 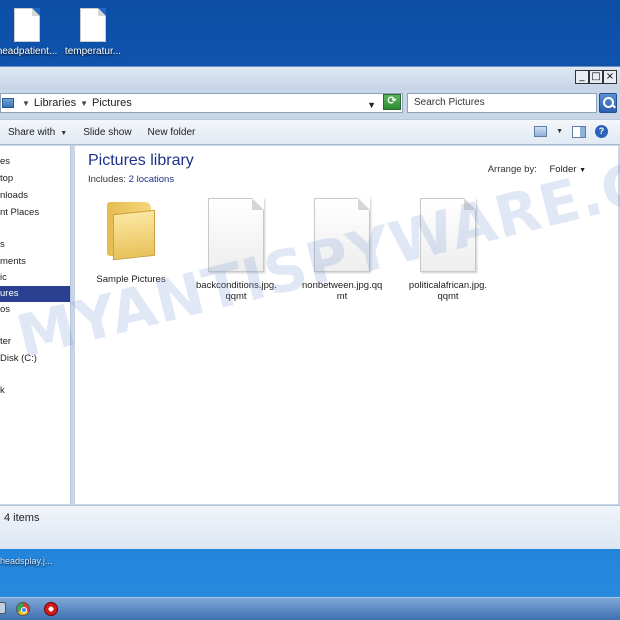 What do you see at coordinates (502, 103) in the screenshot?
I see `search-input: Search Pictures` at bounding box center [502, 103].